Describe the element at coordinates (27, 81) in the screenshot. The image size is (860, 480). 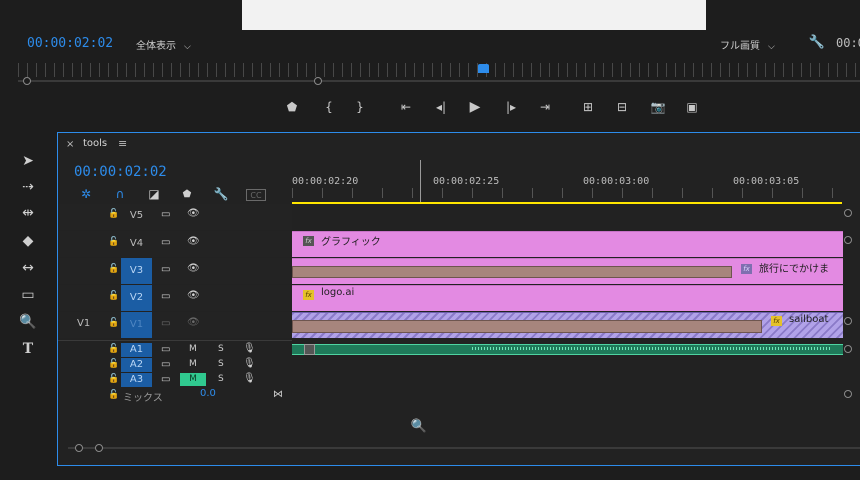
I see `zoom-handle-left` at that location.